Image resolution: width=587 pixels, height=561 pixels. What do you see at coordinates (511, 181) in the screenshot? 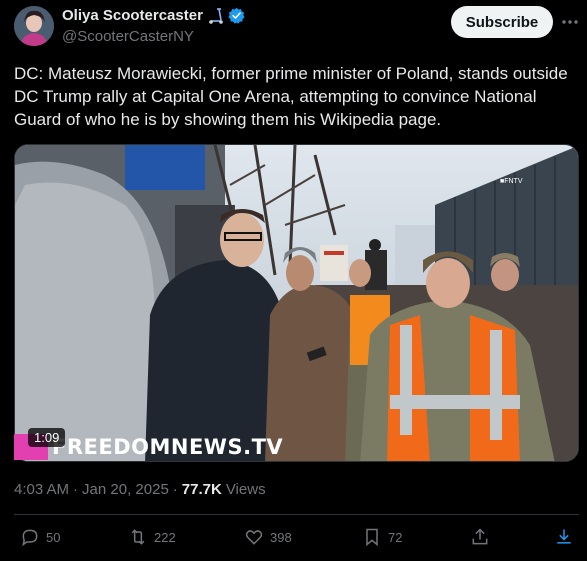
I see `channel-tag: ■FNTV` at bounding box center [511, 181].